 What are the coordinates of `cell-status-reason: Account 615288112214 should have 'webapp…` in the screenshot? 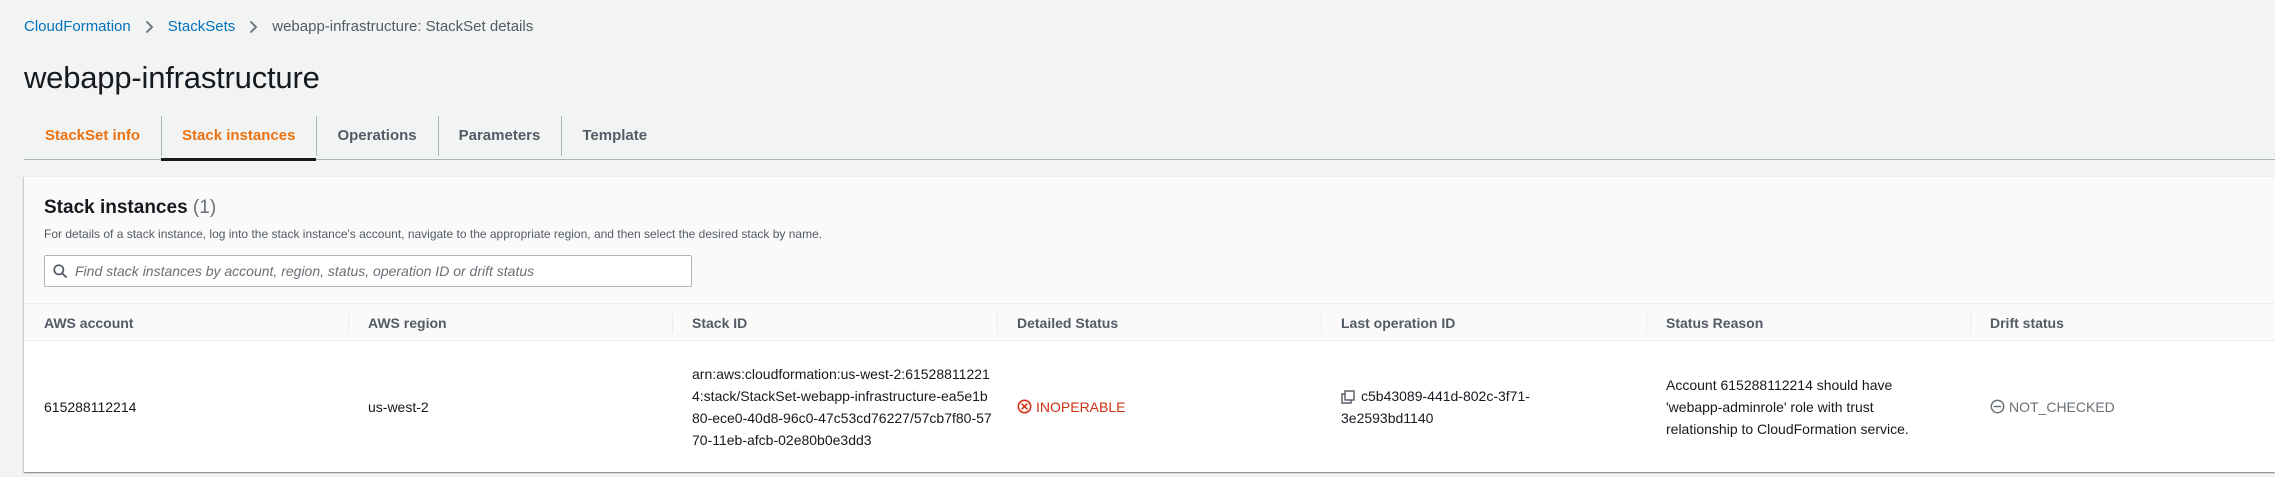 It's located at (1791, 406).